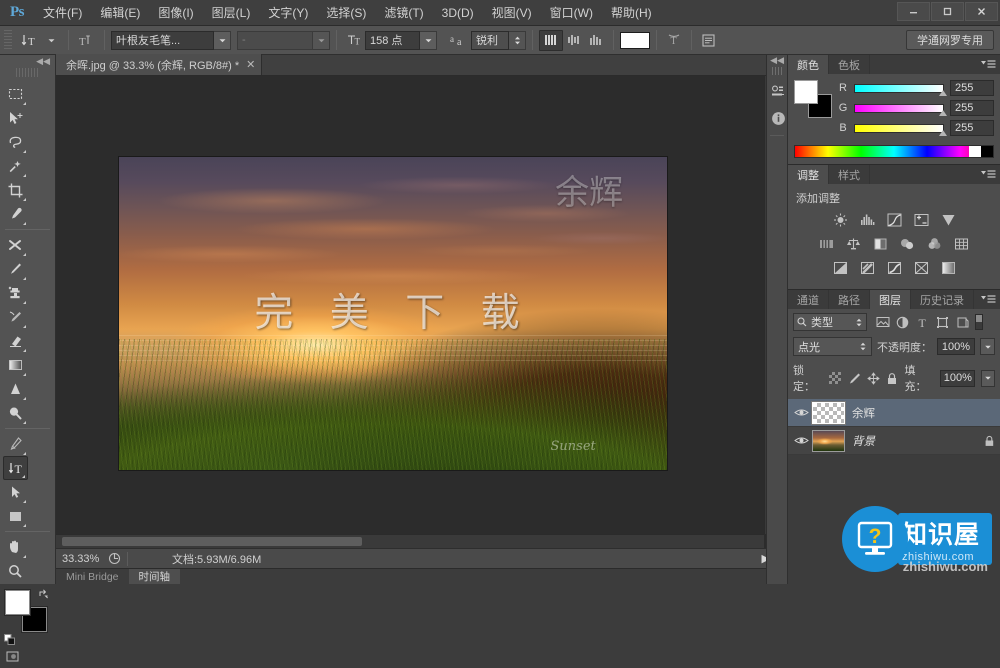 Image resolution: width=1000 pixels, height=668 pixels. I want to click on slider-r-knob, so click(943, 92).